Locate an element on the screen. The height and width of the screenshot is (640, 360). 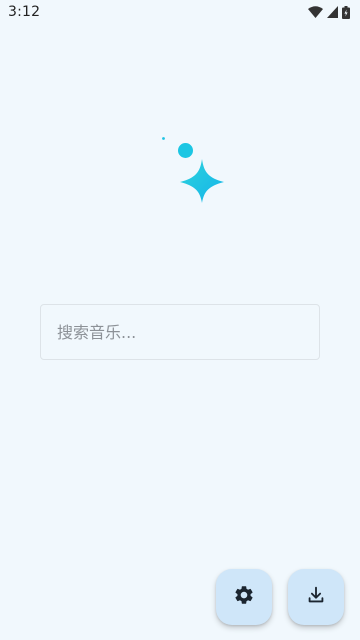
status-icons is located at coordinates (329, 12).